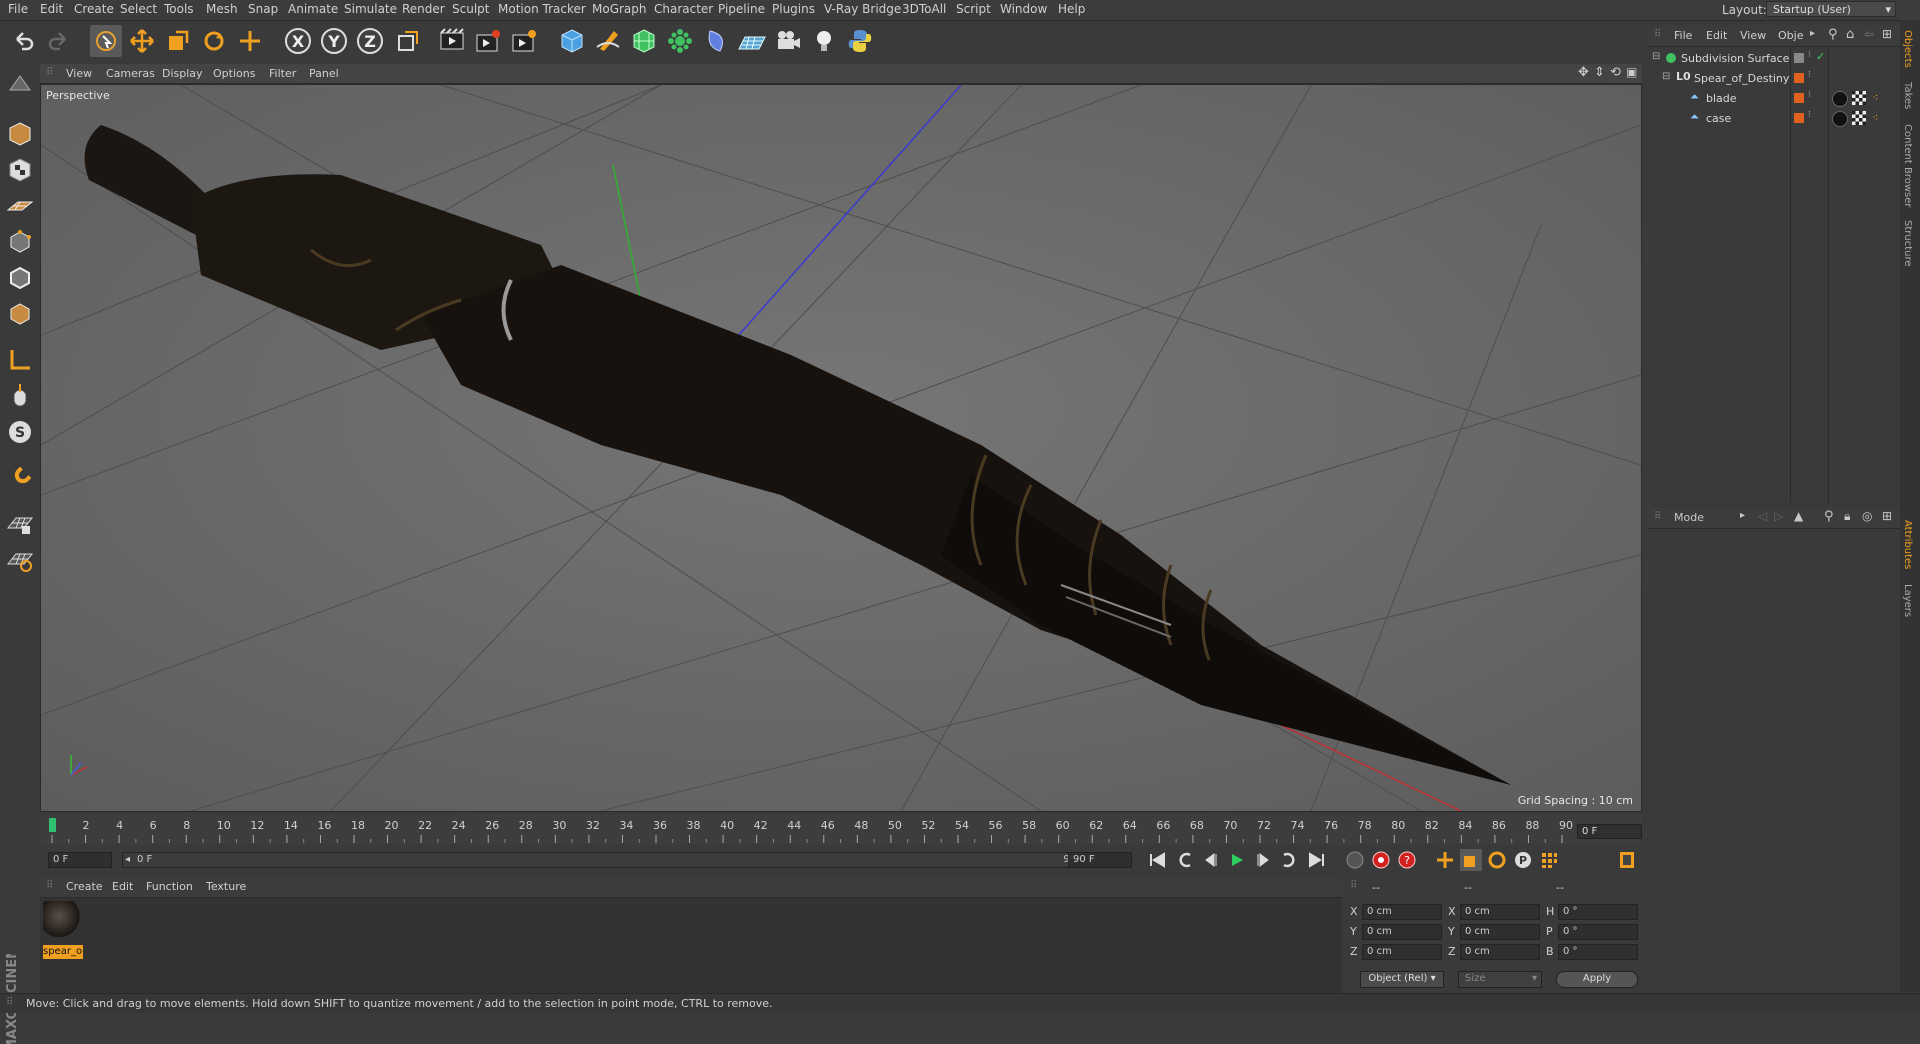 The image size is (1920, 1044). I want to click on snap-grid-icon, so click(20, 524).